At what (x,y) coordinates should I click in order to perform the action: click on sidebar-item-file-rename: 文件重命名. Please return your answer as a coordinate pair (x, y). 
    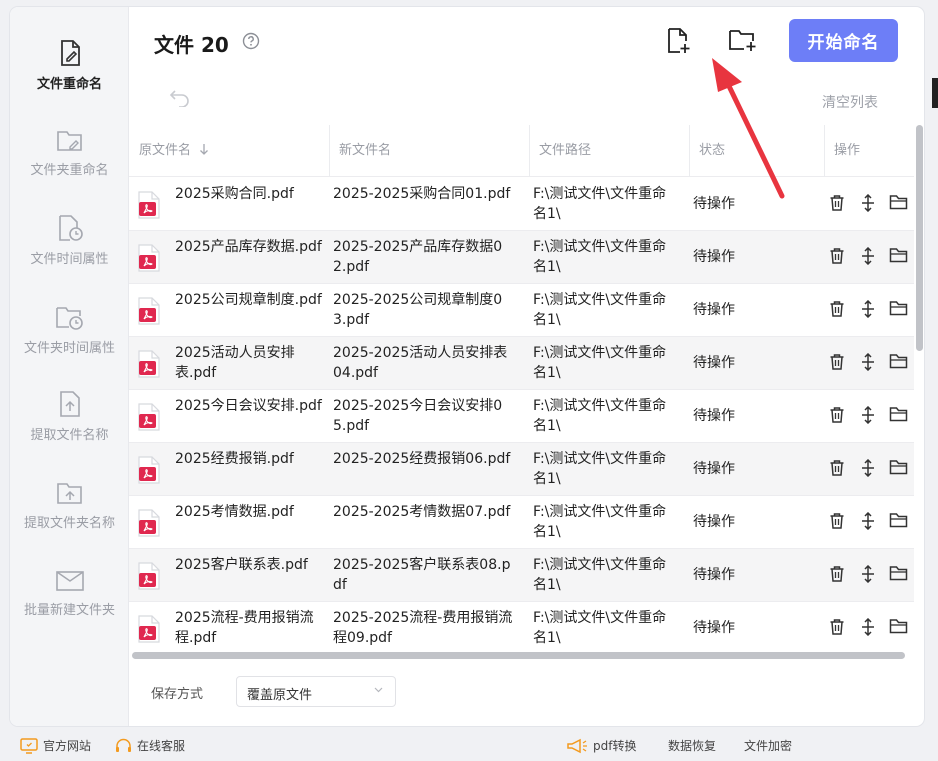
    Looking at the image, I should click on (69, 65).